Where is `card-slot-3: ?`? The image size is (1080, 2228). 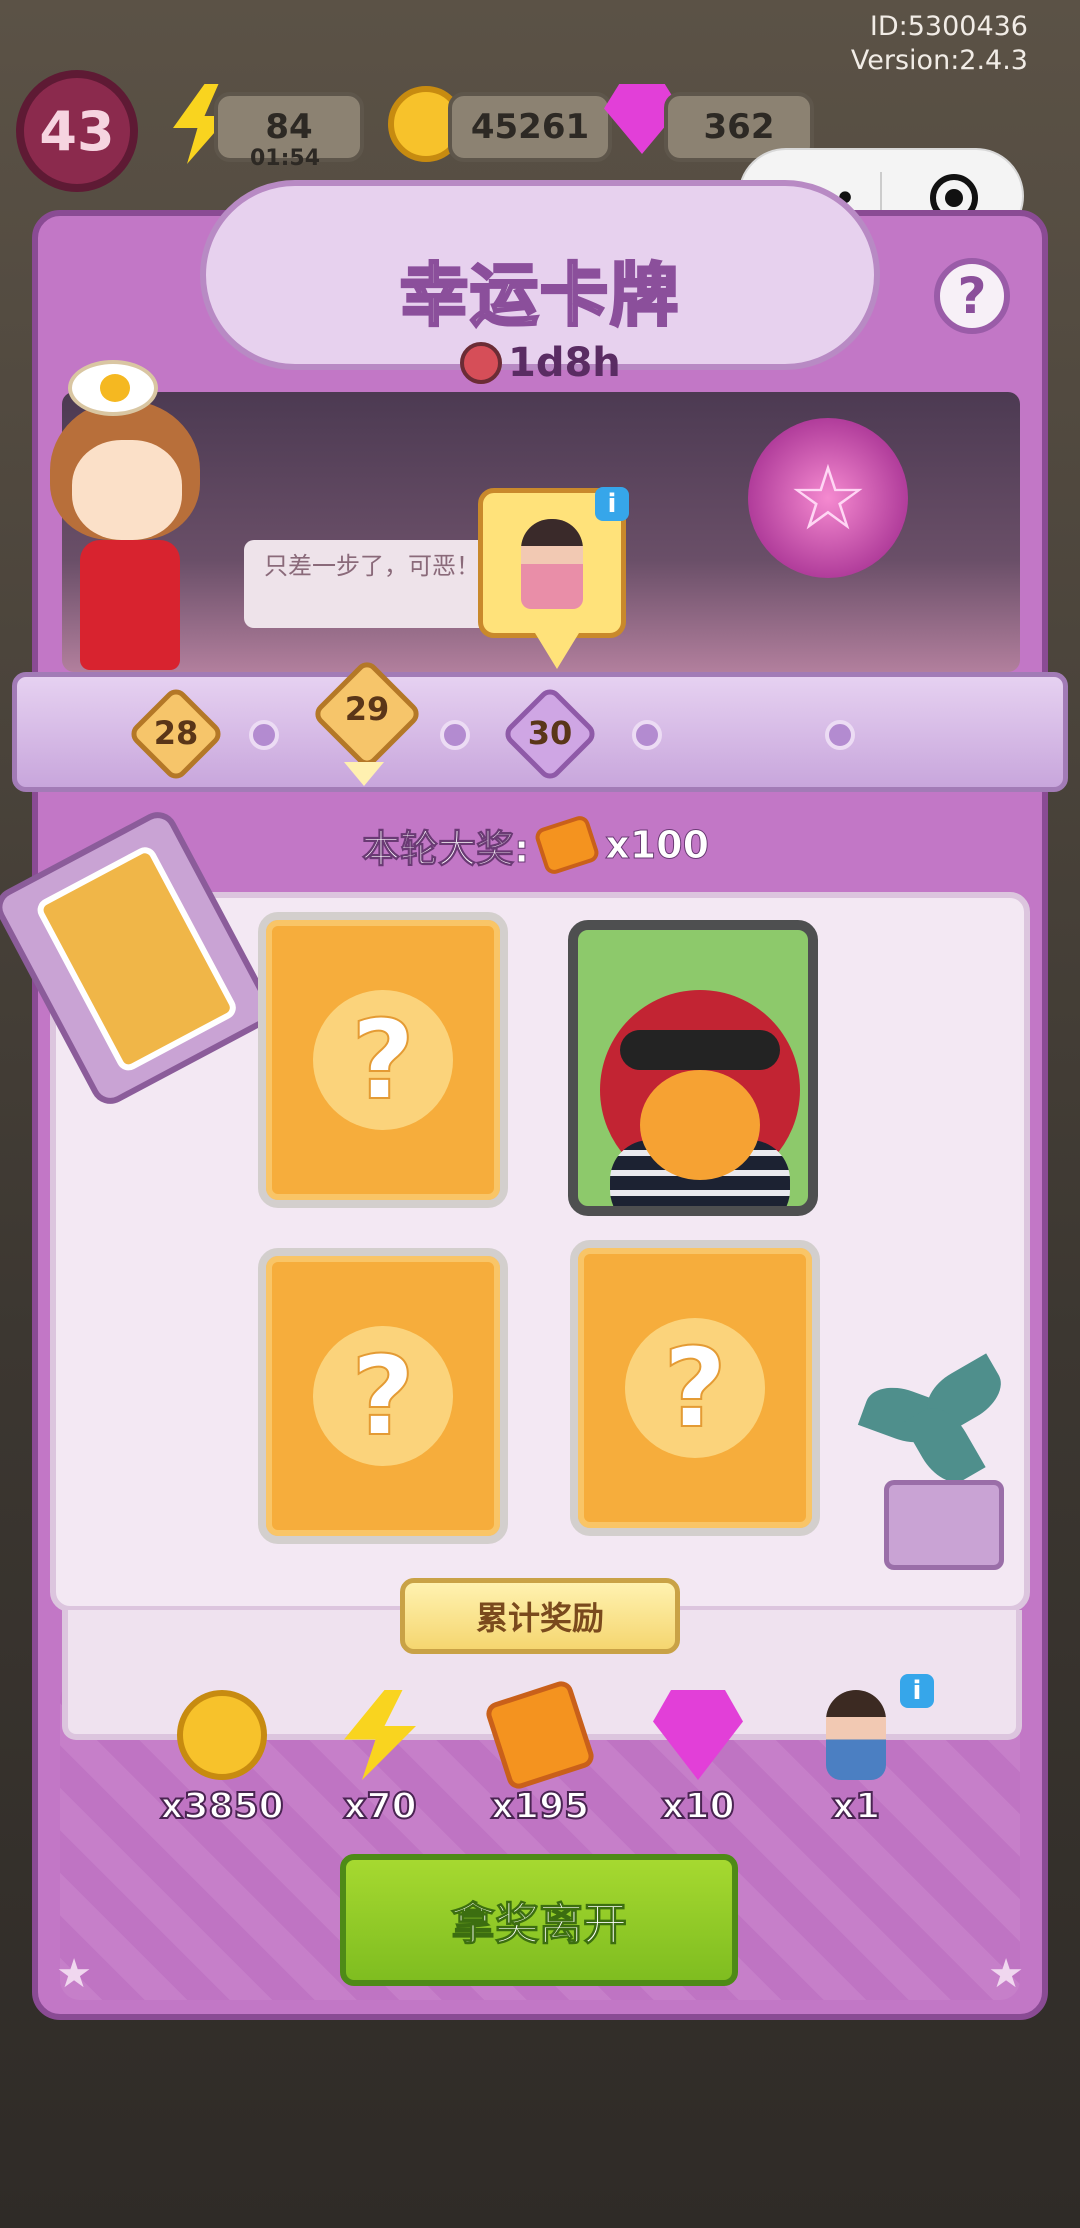 card-slot-3: ? is located at coordinates (383, 1396).